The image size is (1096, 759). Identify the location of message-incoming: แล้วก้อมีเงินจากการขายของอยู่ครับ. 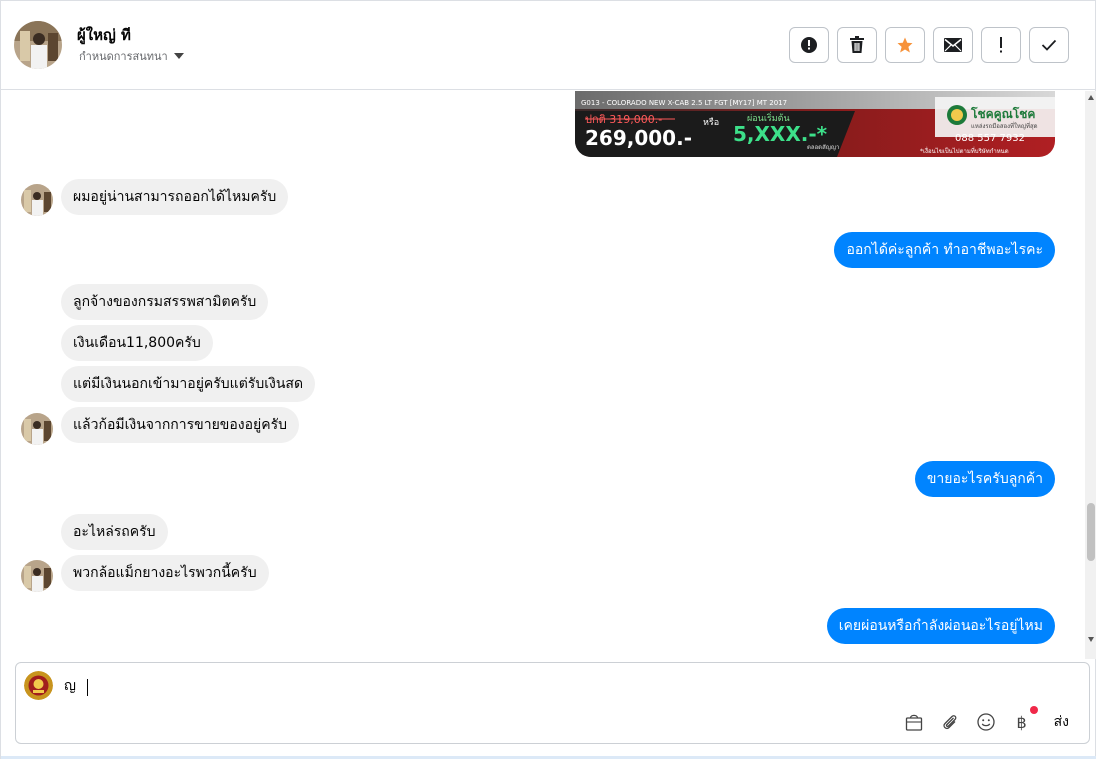
(180, 425).